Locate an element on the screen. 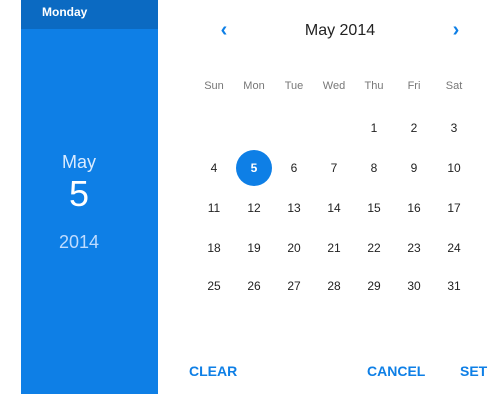 The width and height of the screenshot is (489, 394). day-cell: 14 is located at coordinates (334, 208).